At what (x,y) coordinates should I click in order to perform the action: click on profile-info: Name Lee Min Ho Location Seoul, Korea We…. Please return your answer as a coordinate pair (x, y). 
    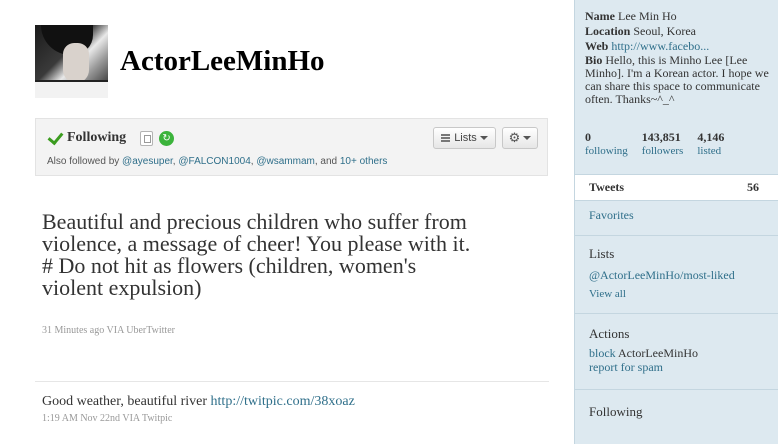
    Looking at the image, I should click on (677, 57).